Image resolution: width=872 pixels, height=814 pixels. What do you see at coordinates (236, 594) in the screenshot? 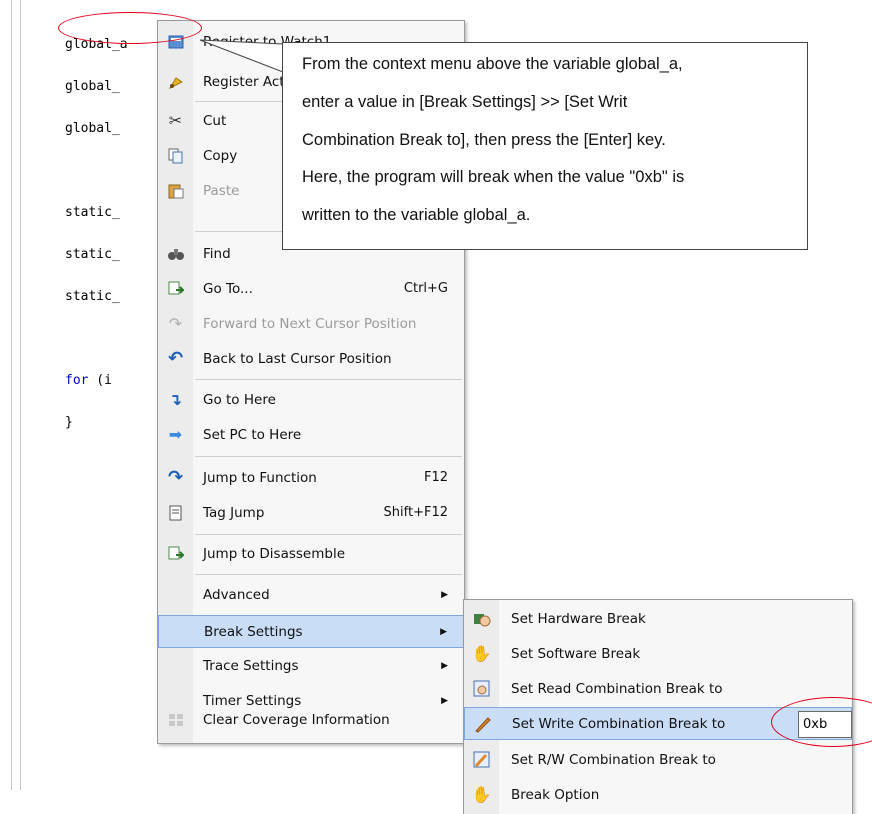
I see `menu-item-label: Advanced` at bounding box center [236, 594].